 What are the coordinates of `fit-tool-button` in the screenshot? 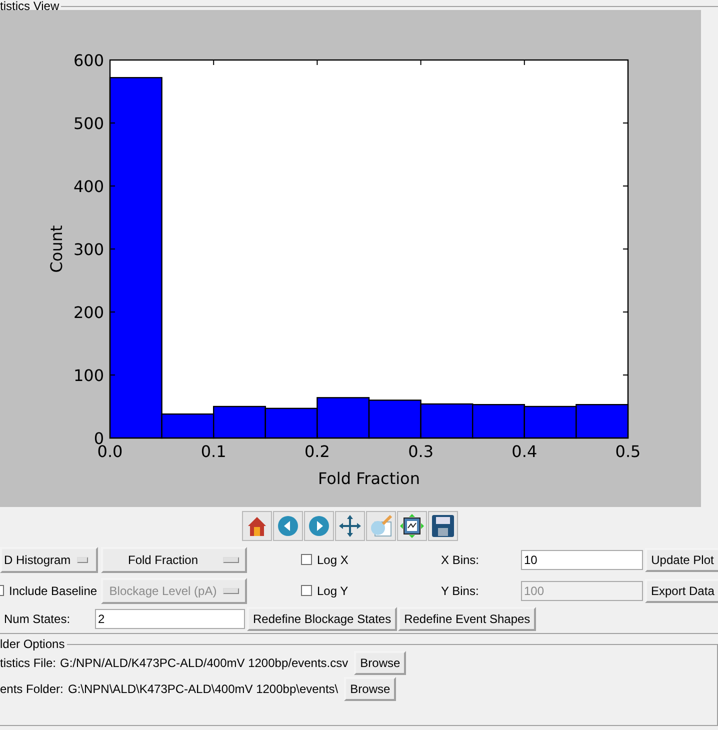 It's located at (412, 526).